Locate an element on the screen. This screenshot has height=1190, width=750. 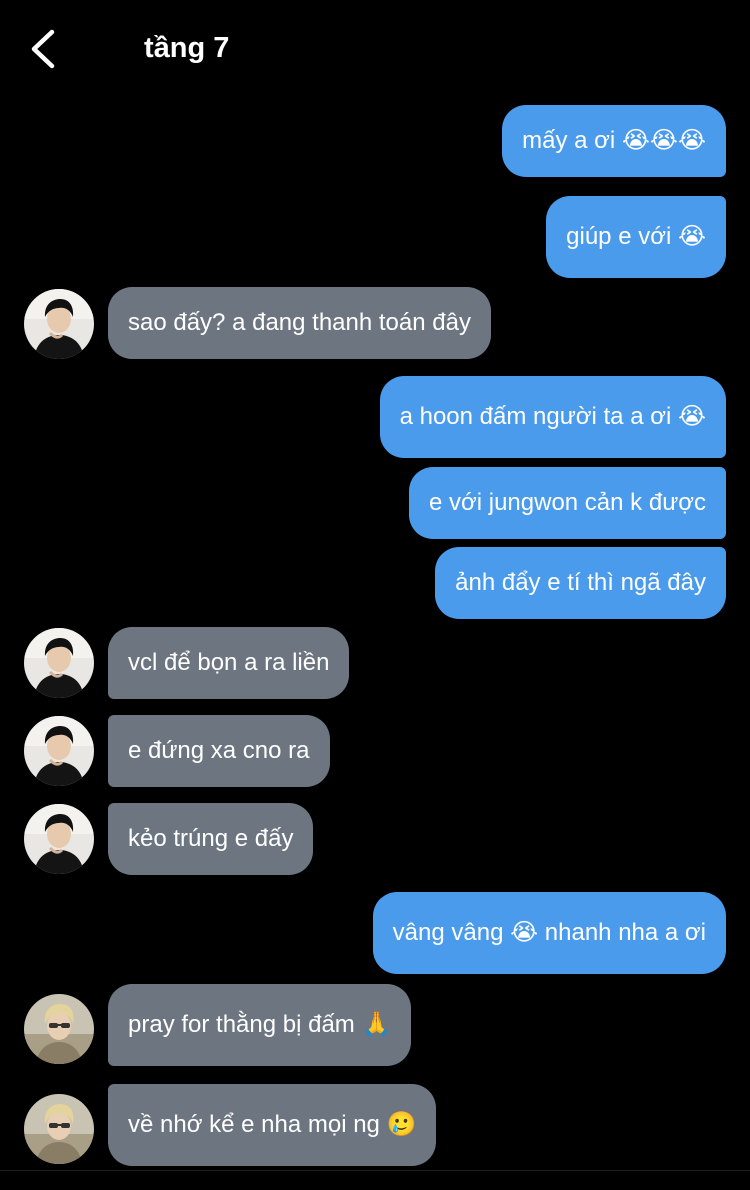
message-bubble-sent: vâng vâng 😭 nhanh nha a ơi is located at coordinates (549, 933).